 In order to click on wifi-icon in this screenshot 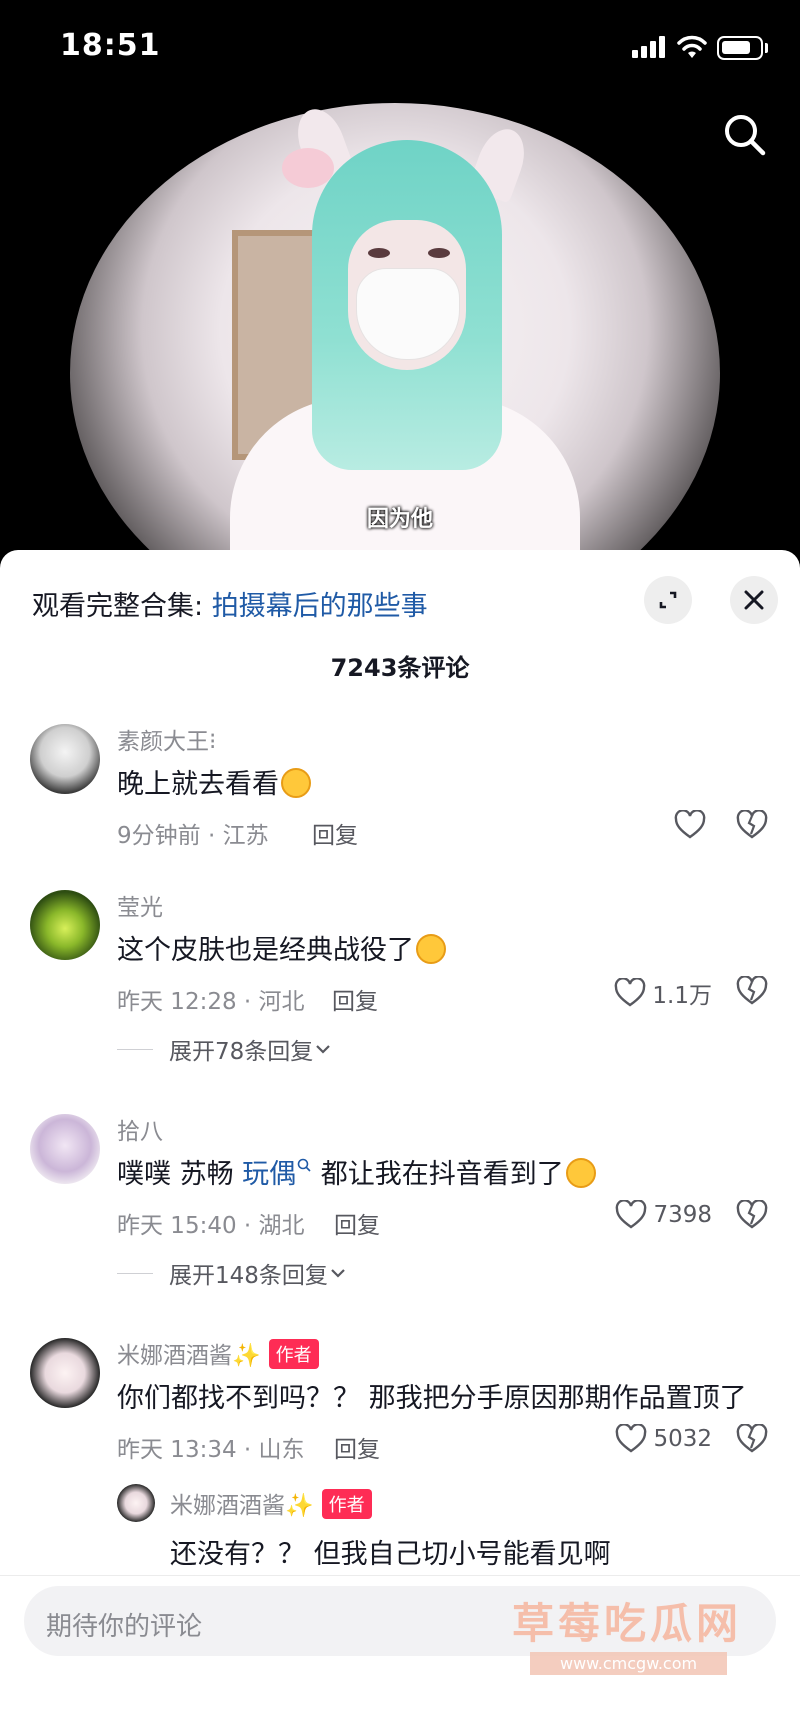, I will do `click(692, 46)`.